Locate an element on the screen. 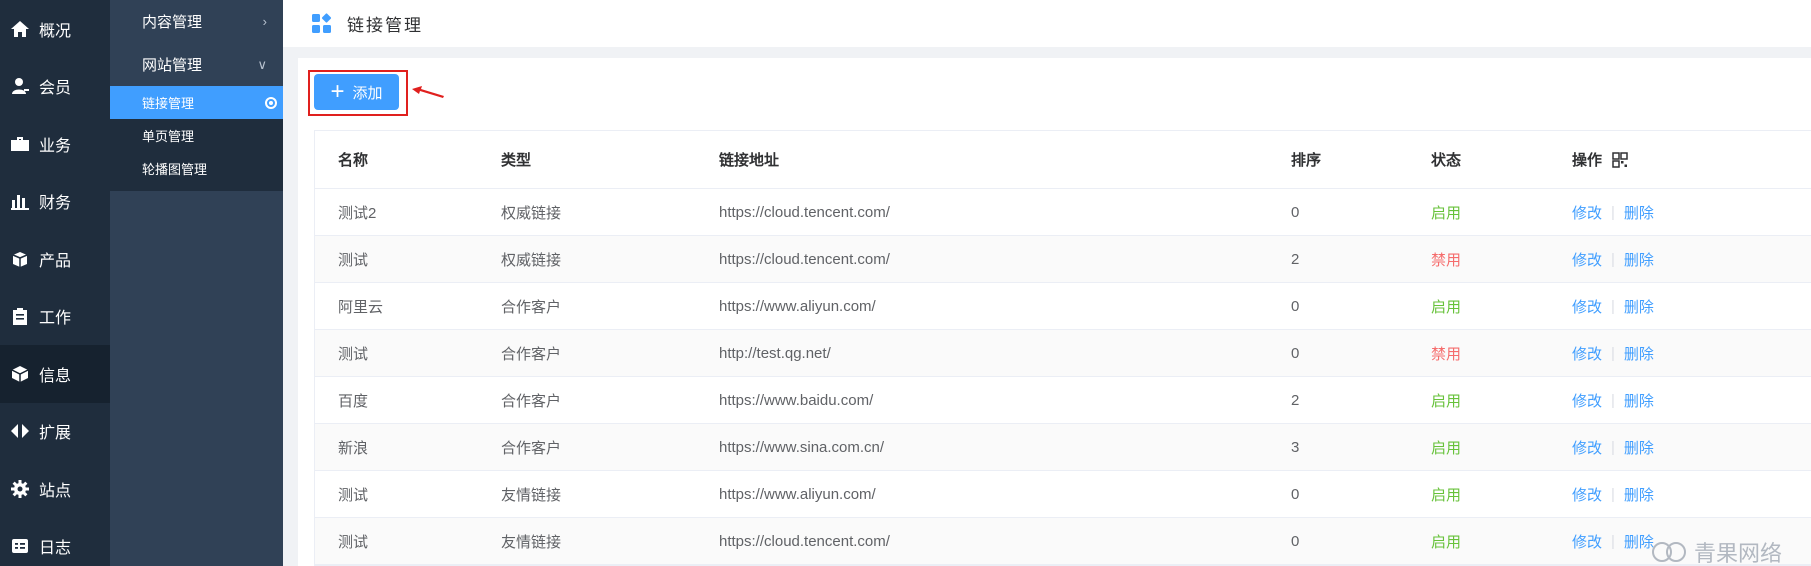  bar-chart-icon is located at coordinates (20, 203).